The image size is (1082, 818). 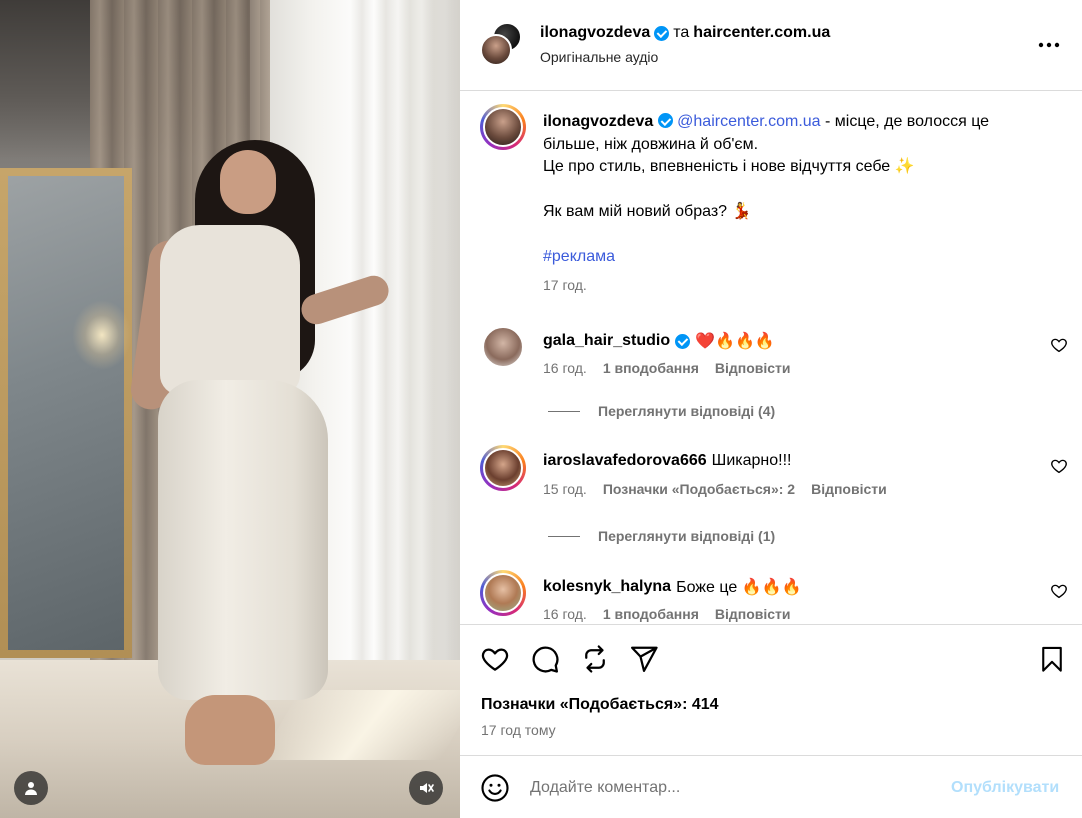 I want to click on send-icon, so click(x=644, y=659).